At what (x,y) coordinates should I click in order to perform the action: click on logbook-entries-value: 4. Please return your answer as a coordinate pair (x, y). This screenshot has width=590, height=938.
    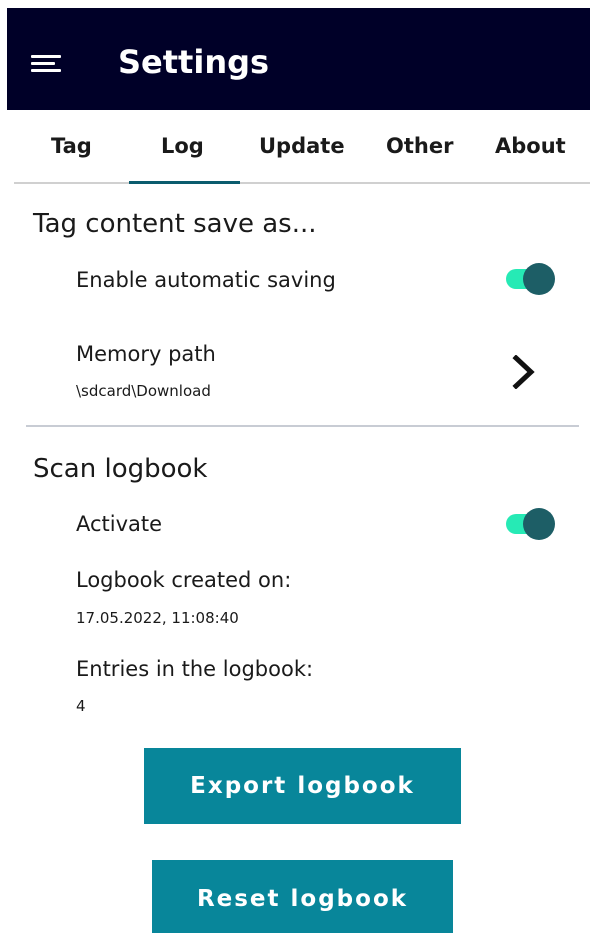
    Looking at the image, I should click on (81, 706).